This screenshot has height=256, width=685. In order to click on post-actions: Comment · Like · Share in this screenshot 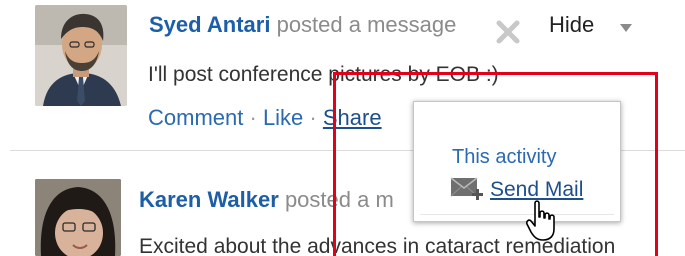, I will do `click(265, 118)`.